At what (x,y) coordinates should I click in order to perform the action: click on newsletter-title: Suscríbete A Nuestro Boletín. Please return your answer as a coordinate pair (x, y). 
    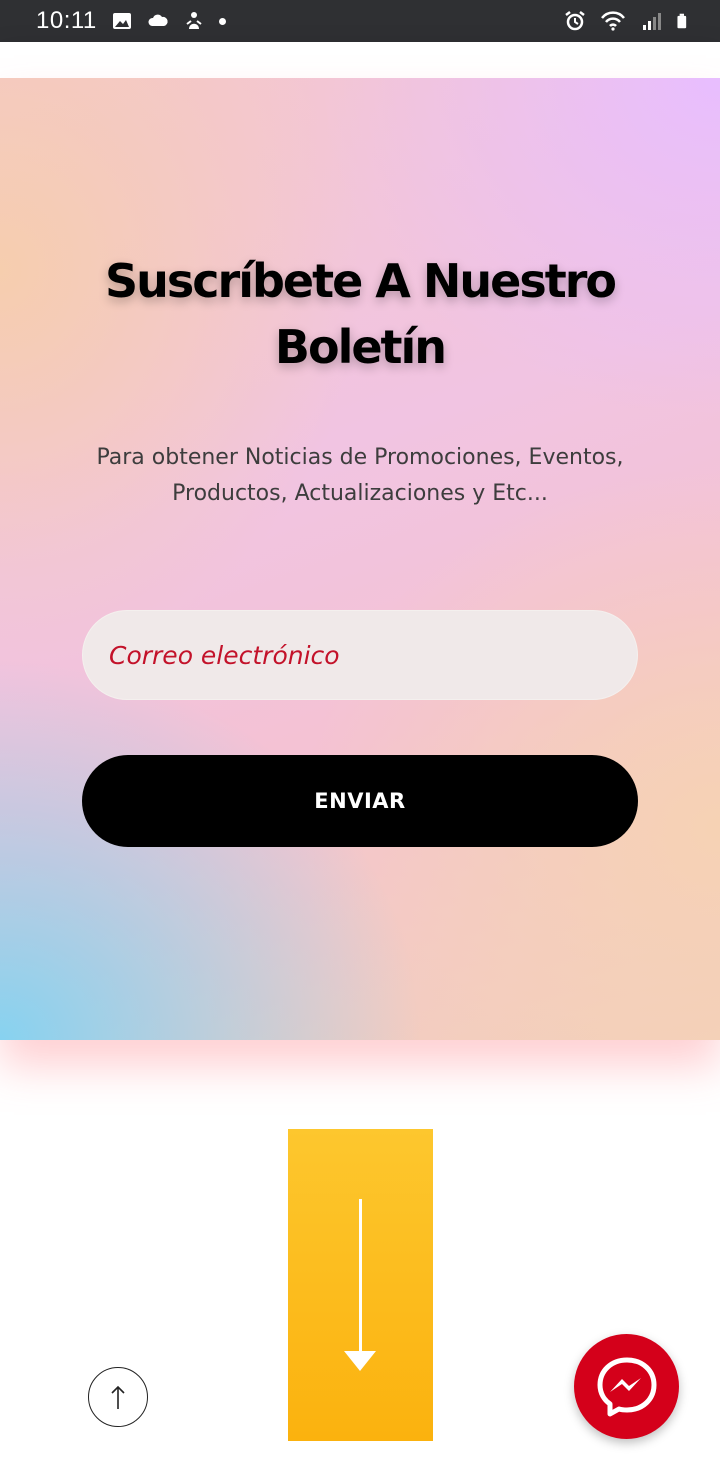
    Looking at the image, I should click on (360, 314).